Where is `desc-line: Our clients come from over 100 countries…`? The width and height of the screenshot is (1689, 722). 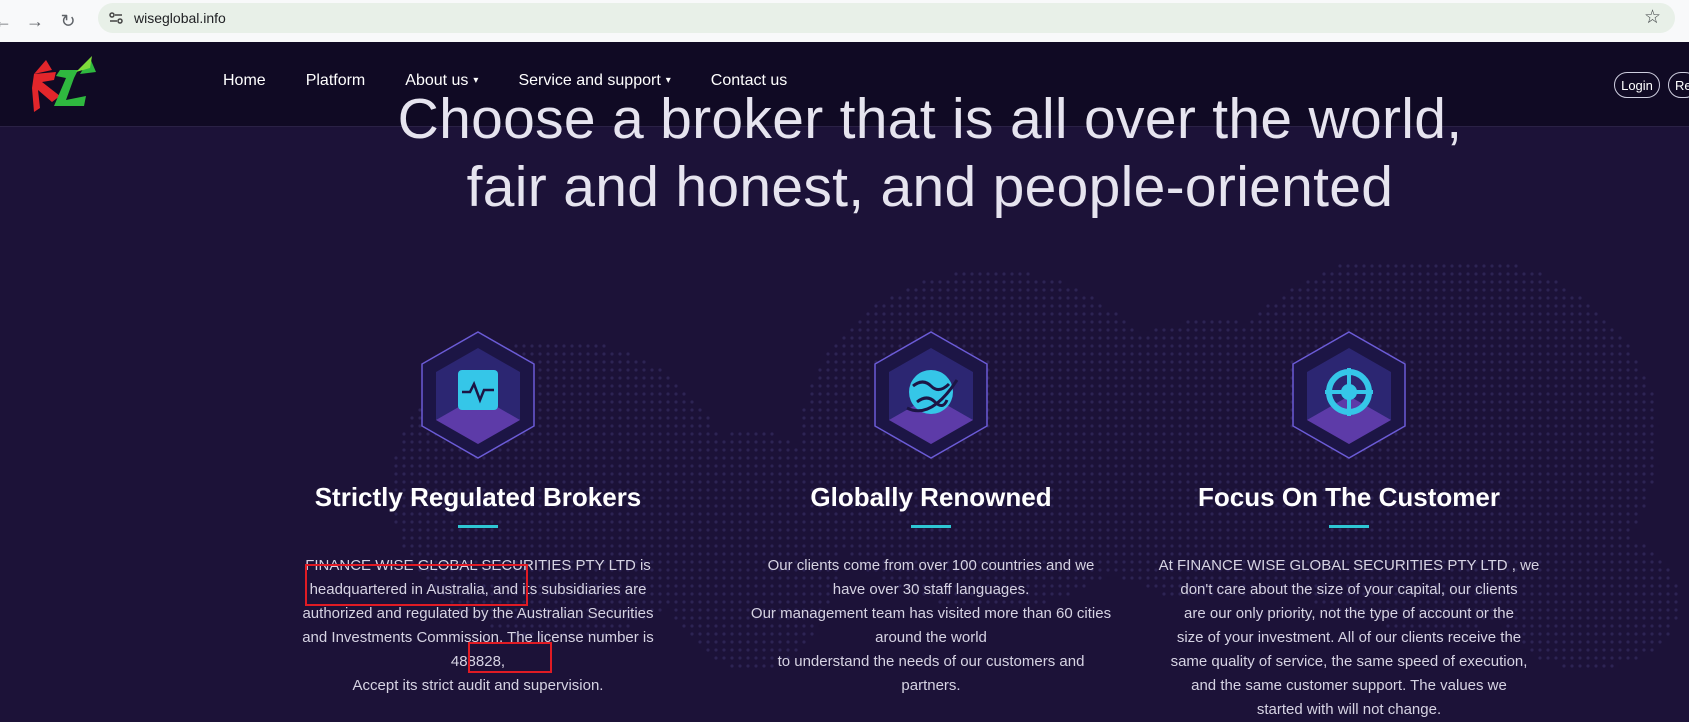
desc-line: Our clients come from over 100 countries… is located at coordinates (931, 566).